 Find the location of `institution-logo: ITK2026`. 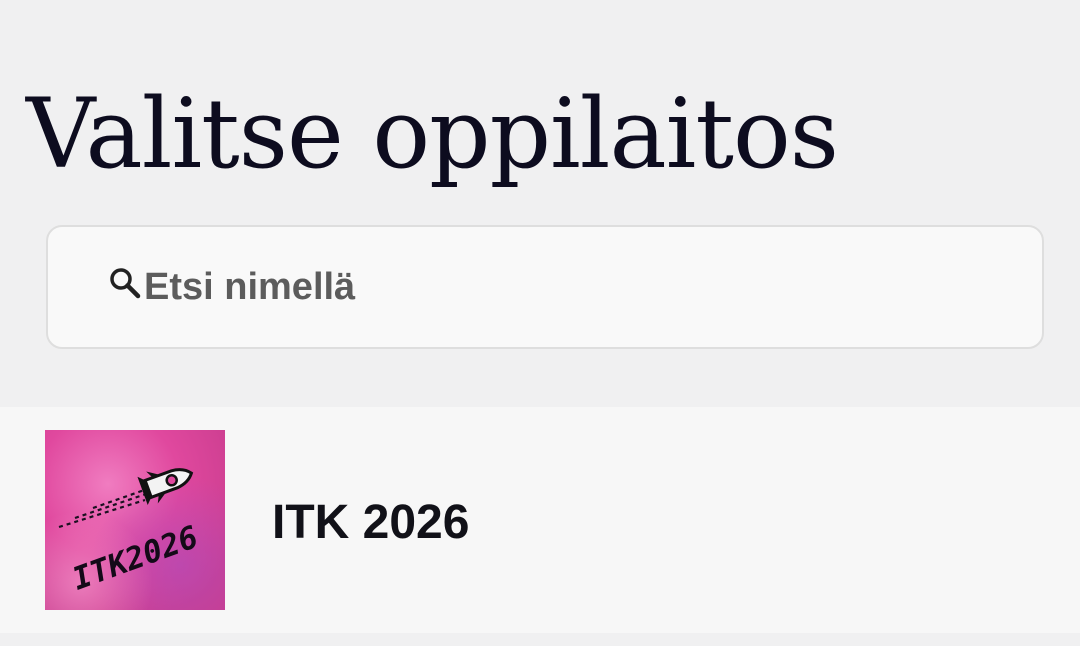

institution-logo: ITK2026 is located at coordinates (135, 520).